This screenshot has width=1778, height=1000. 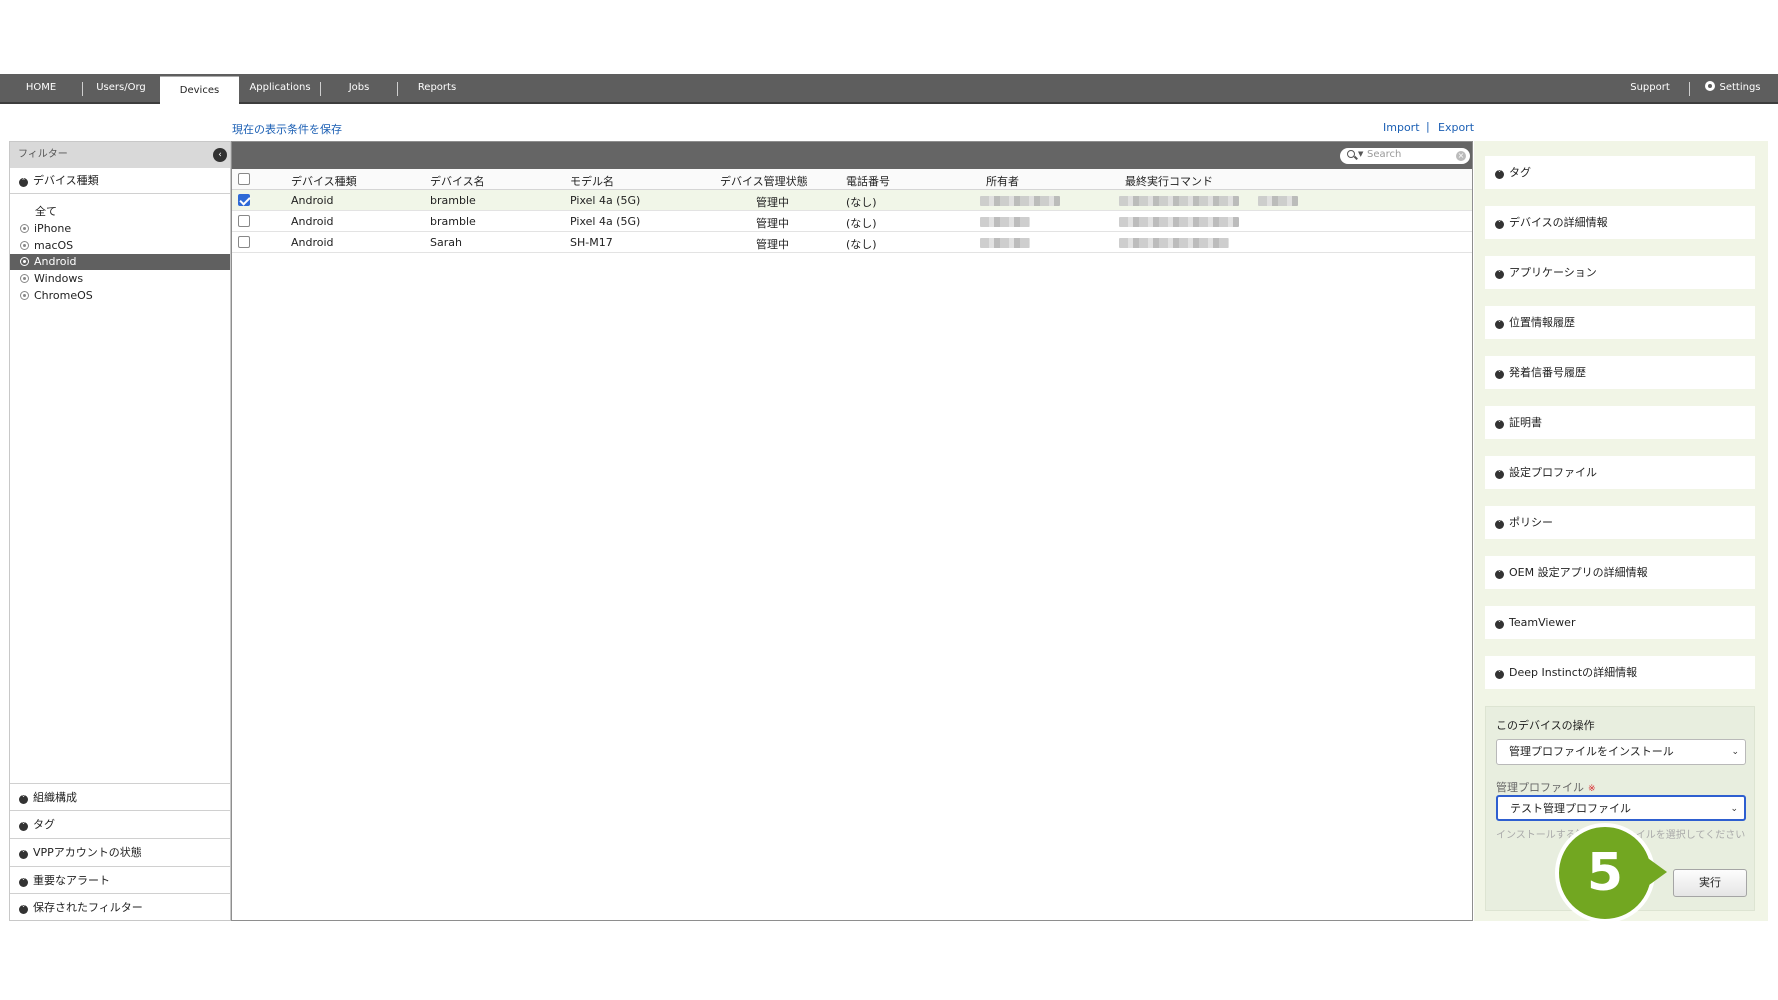 I want to click on filter-item-all: 全て, so click(x=120, y=212).